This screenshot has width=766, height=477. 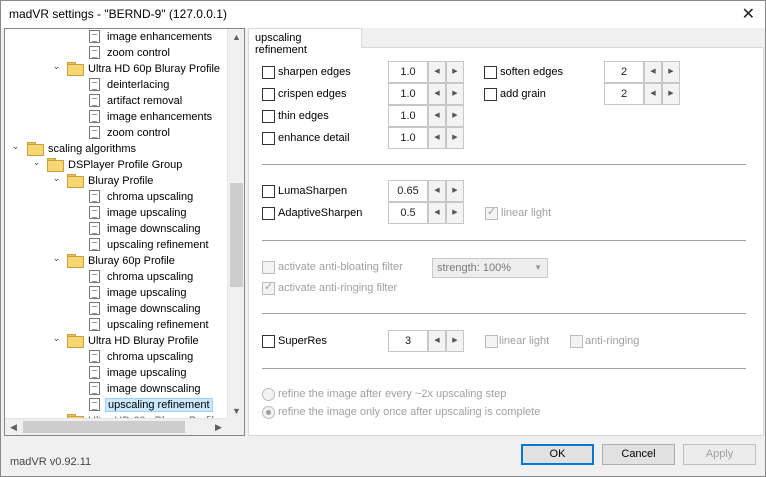 I want to click on scroll-right-arrow-icon: ▶, so click(x=218, y=427).